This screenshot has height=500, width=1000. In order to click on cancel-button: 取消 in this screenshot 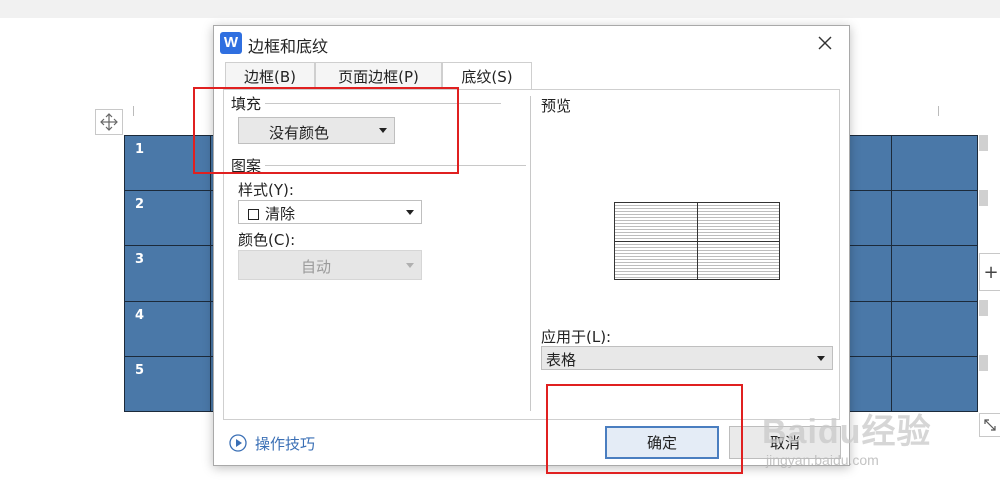, I will do `click(785, 442)`.